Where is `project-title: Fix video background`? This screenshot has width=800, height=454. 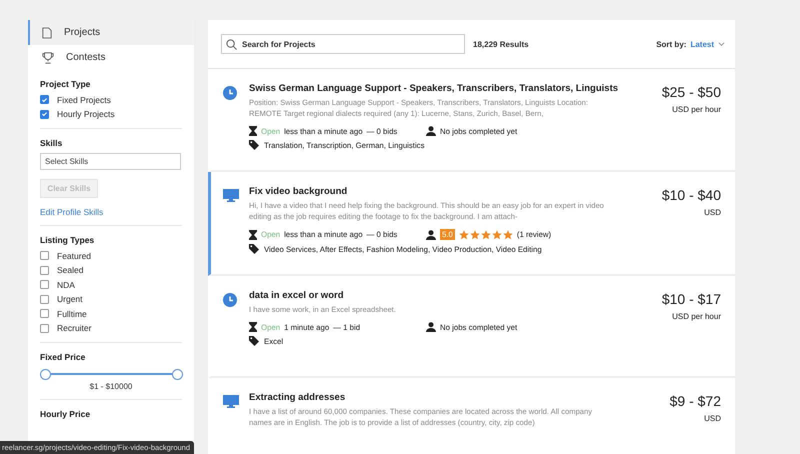 project-title: Fix video background is located at coordinates (450, 191).